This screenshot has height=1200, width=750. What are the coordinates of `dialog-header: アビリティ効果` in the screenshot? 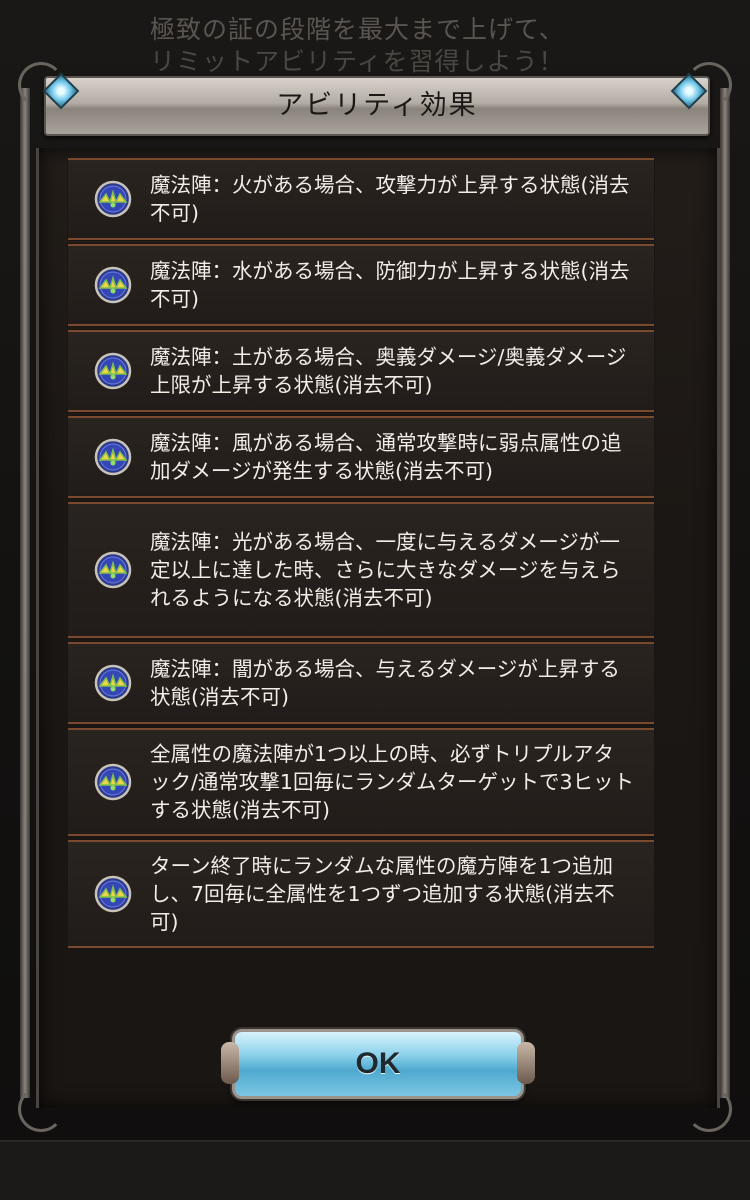 It's located at (377, 106).